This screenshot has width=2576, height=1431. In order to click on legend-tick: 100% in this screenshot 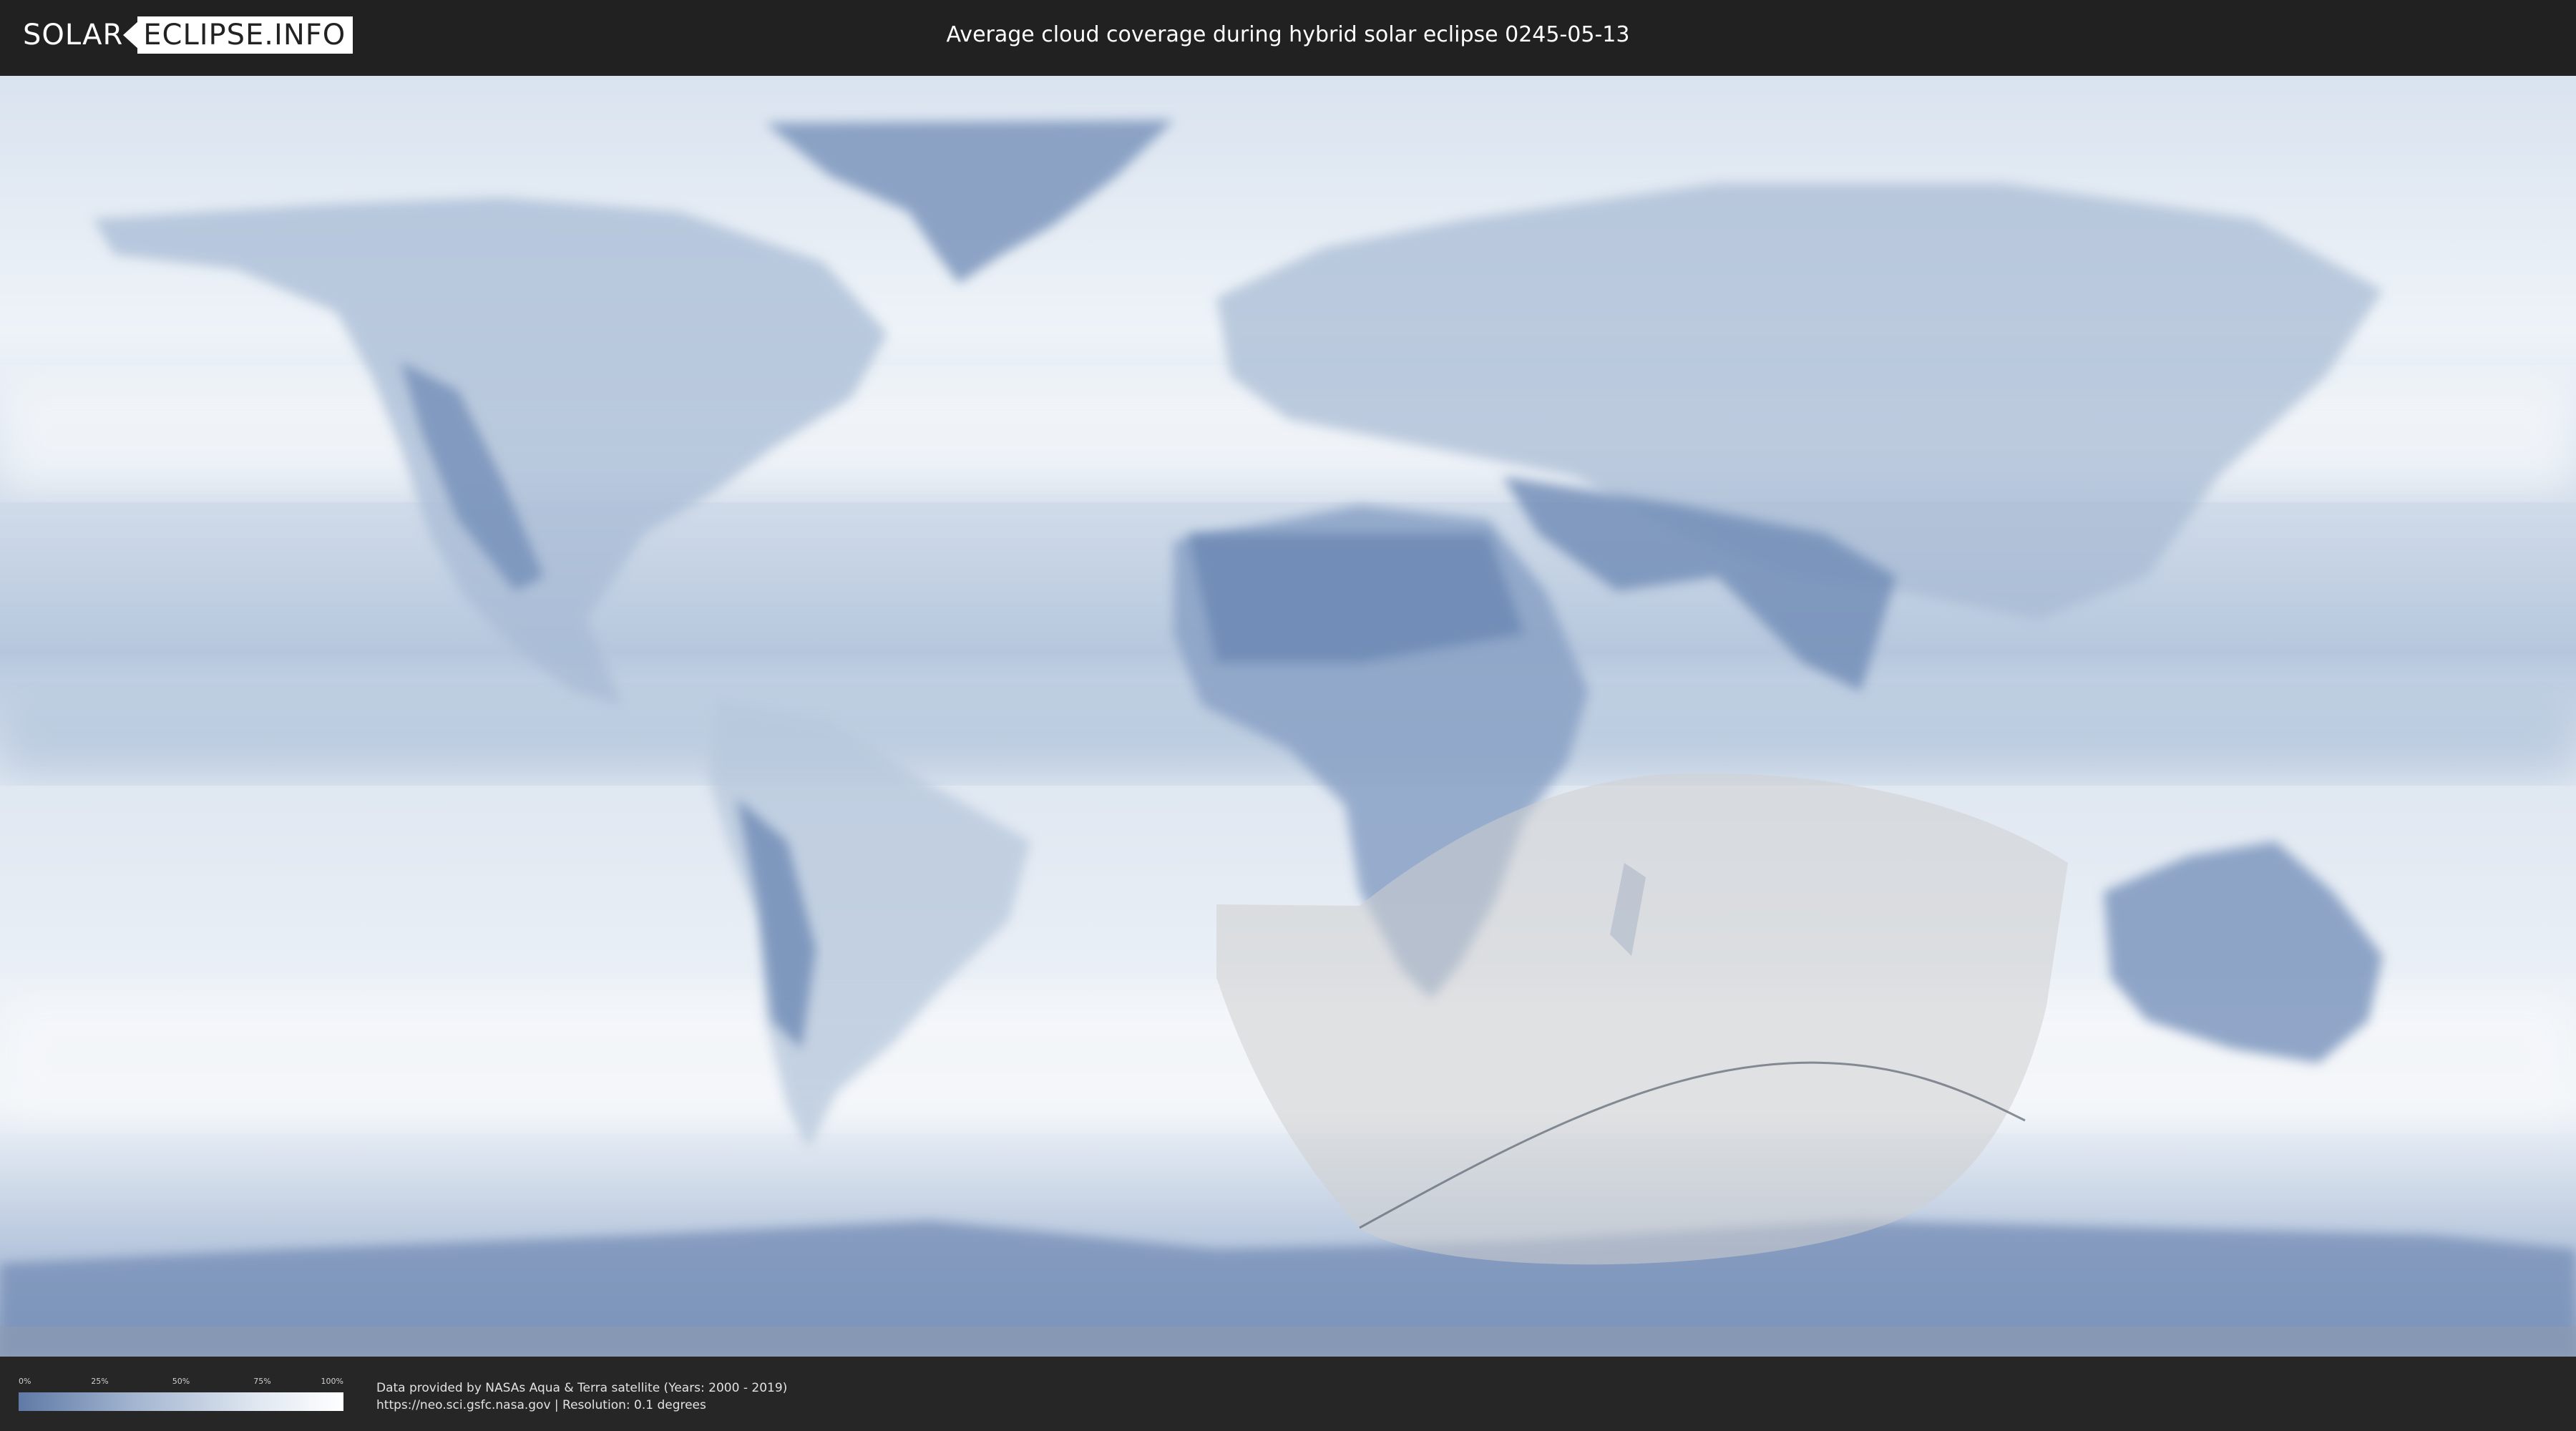, I will do `click(332, 1382)`.